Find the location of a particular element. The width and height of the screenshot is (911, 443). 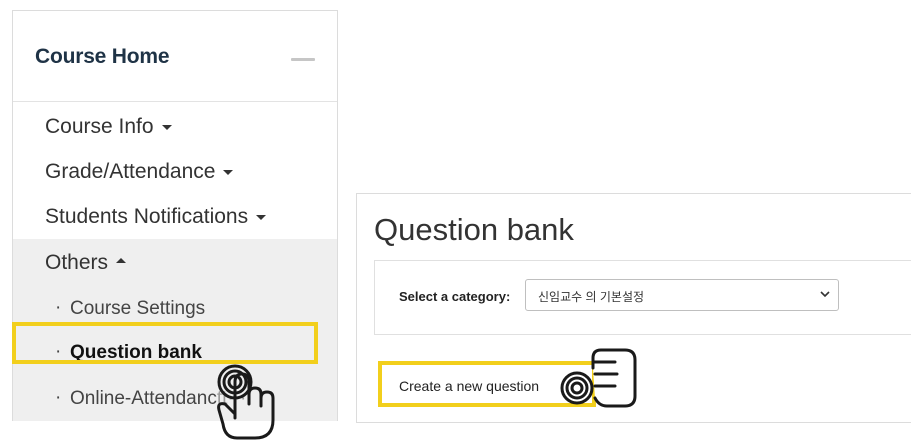

category-box: Select a category: 신임교수 의 기본설정 is located at coordinates (642, 297).